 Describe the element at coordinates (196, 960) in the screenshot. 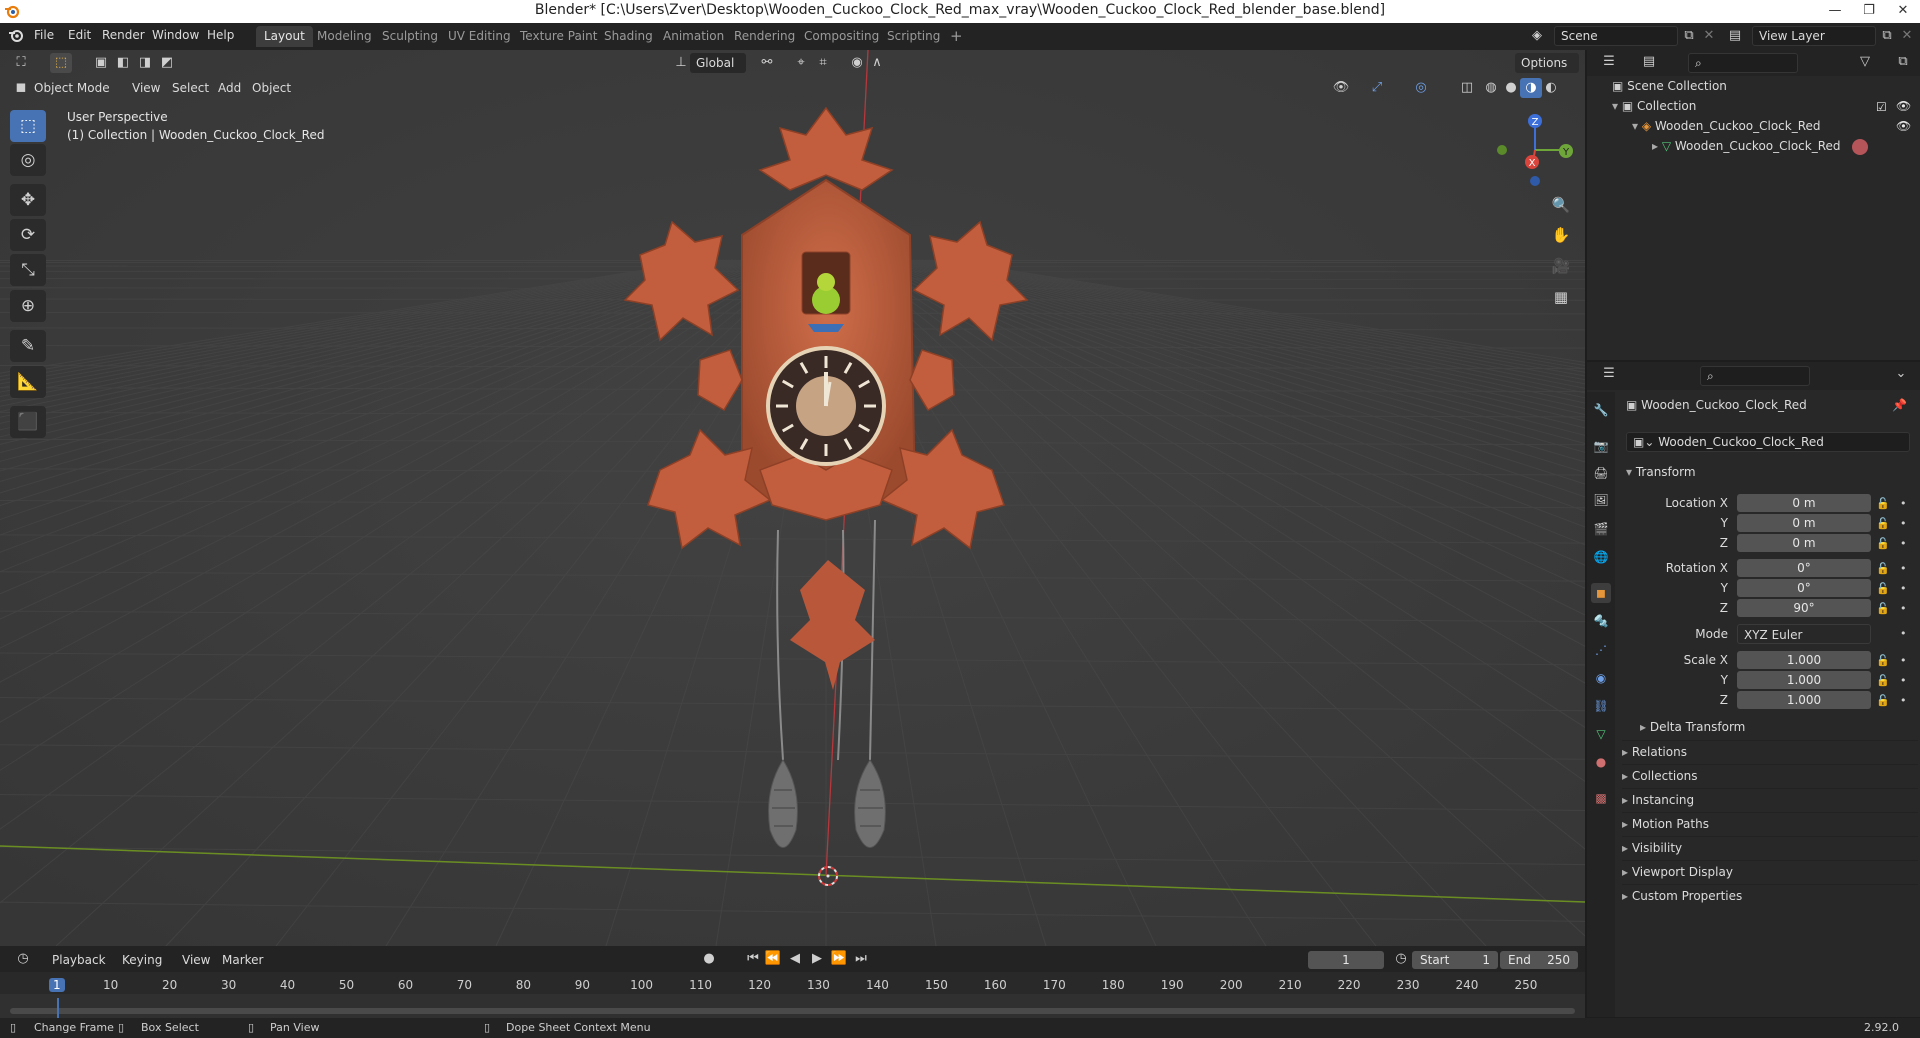

I see `menu-timeline-view: View` at that location.